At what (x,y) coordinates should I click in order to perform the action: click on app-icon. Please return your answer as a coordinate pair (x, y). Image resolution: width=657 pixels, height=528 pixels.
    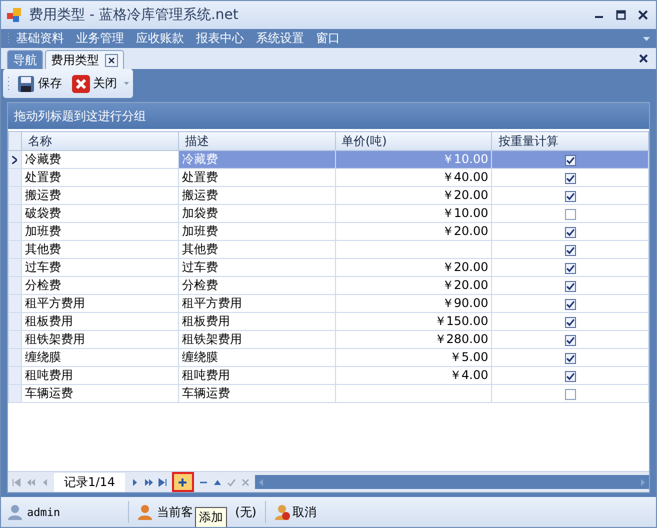
    Looking at the image, I should click on (14, 15).